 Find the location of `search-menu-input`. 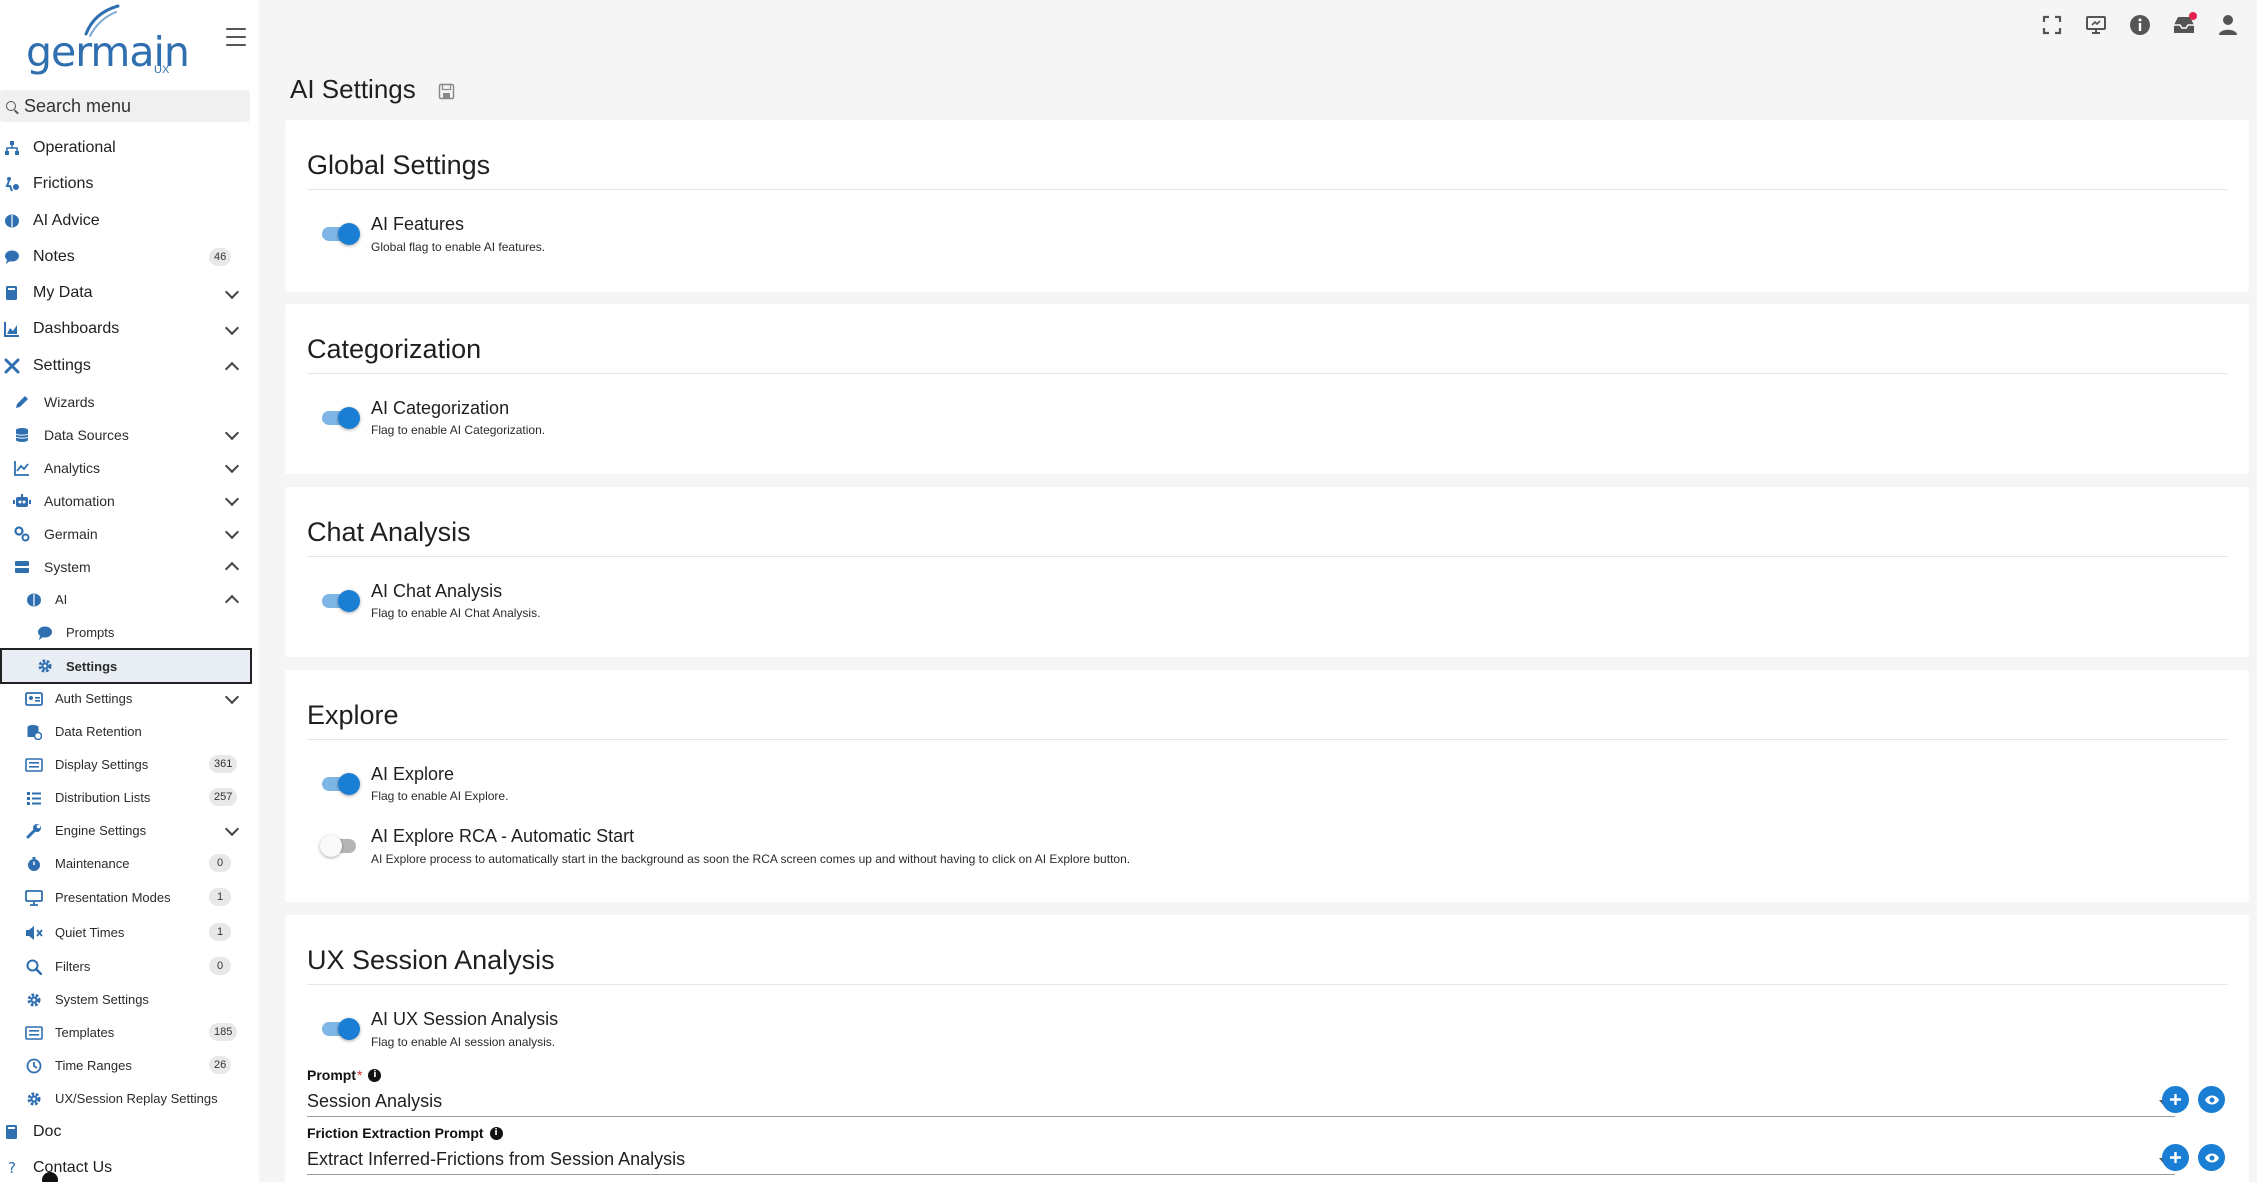

search-menu-input is located at coordinates (134, 106).